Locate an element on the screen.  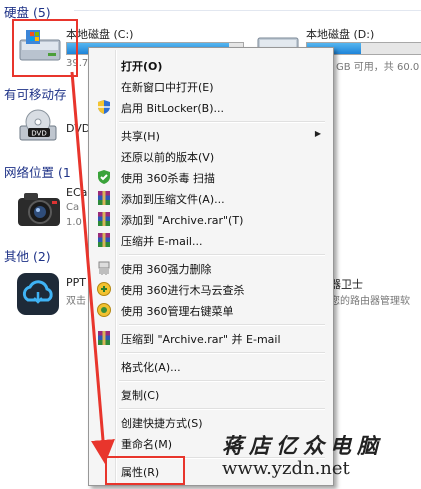
watermark-title: 蒋店亿众电脑 is located at coordinates (303, 445).